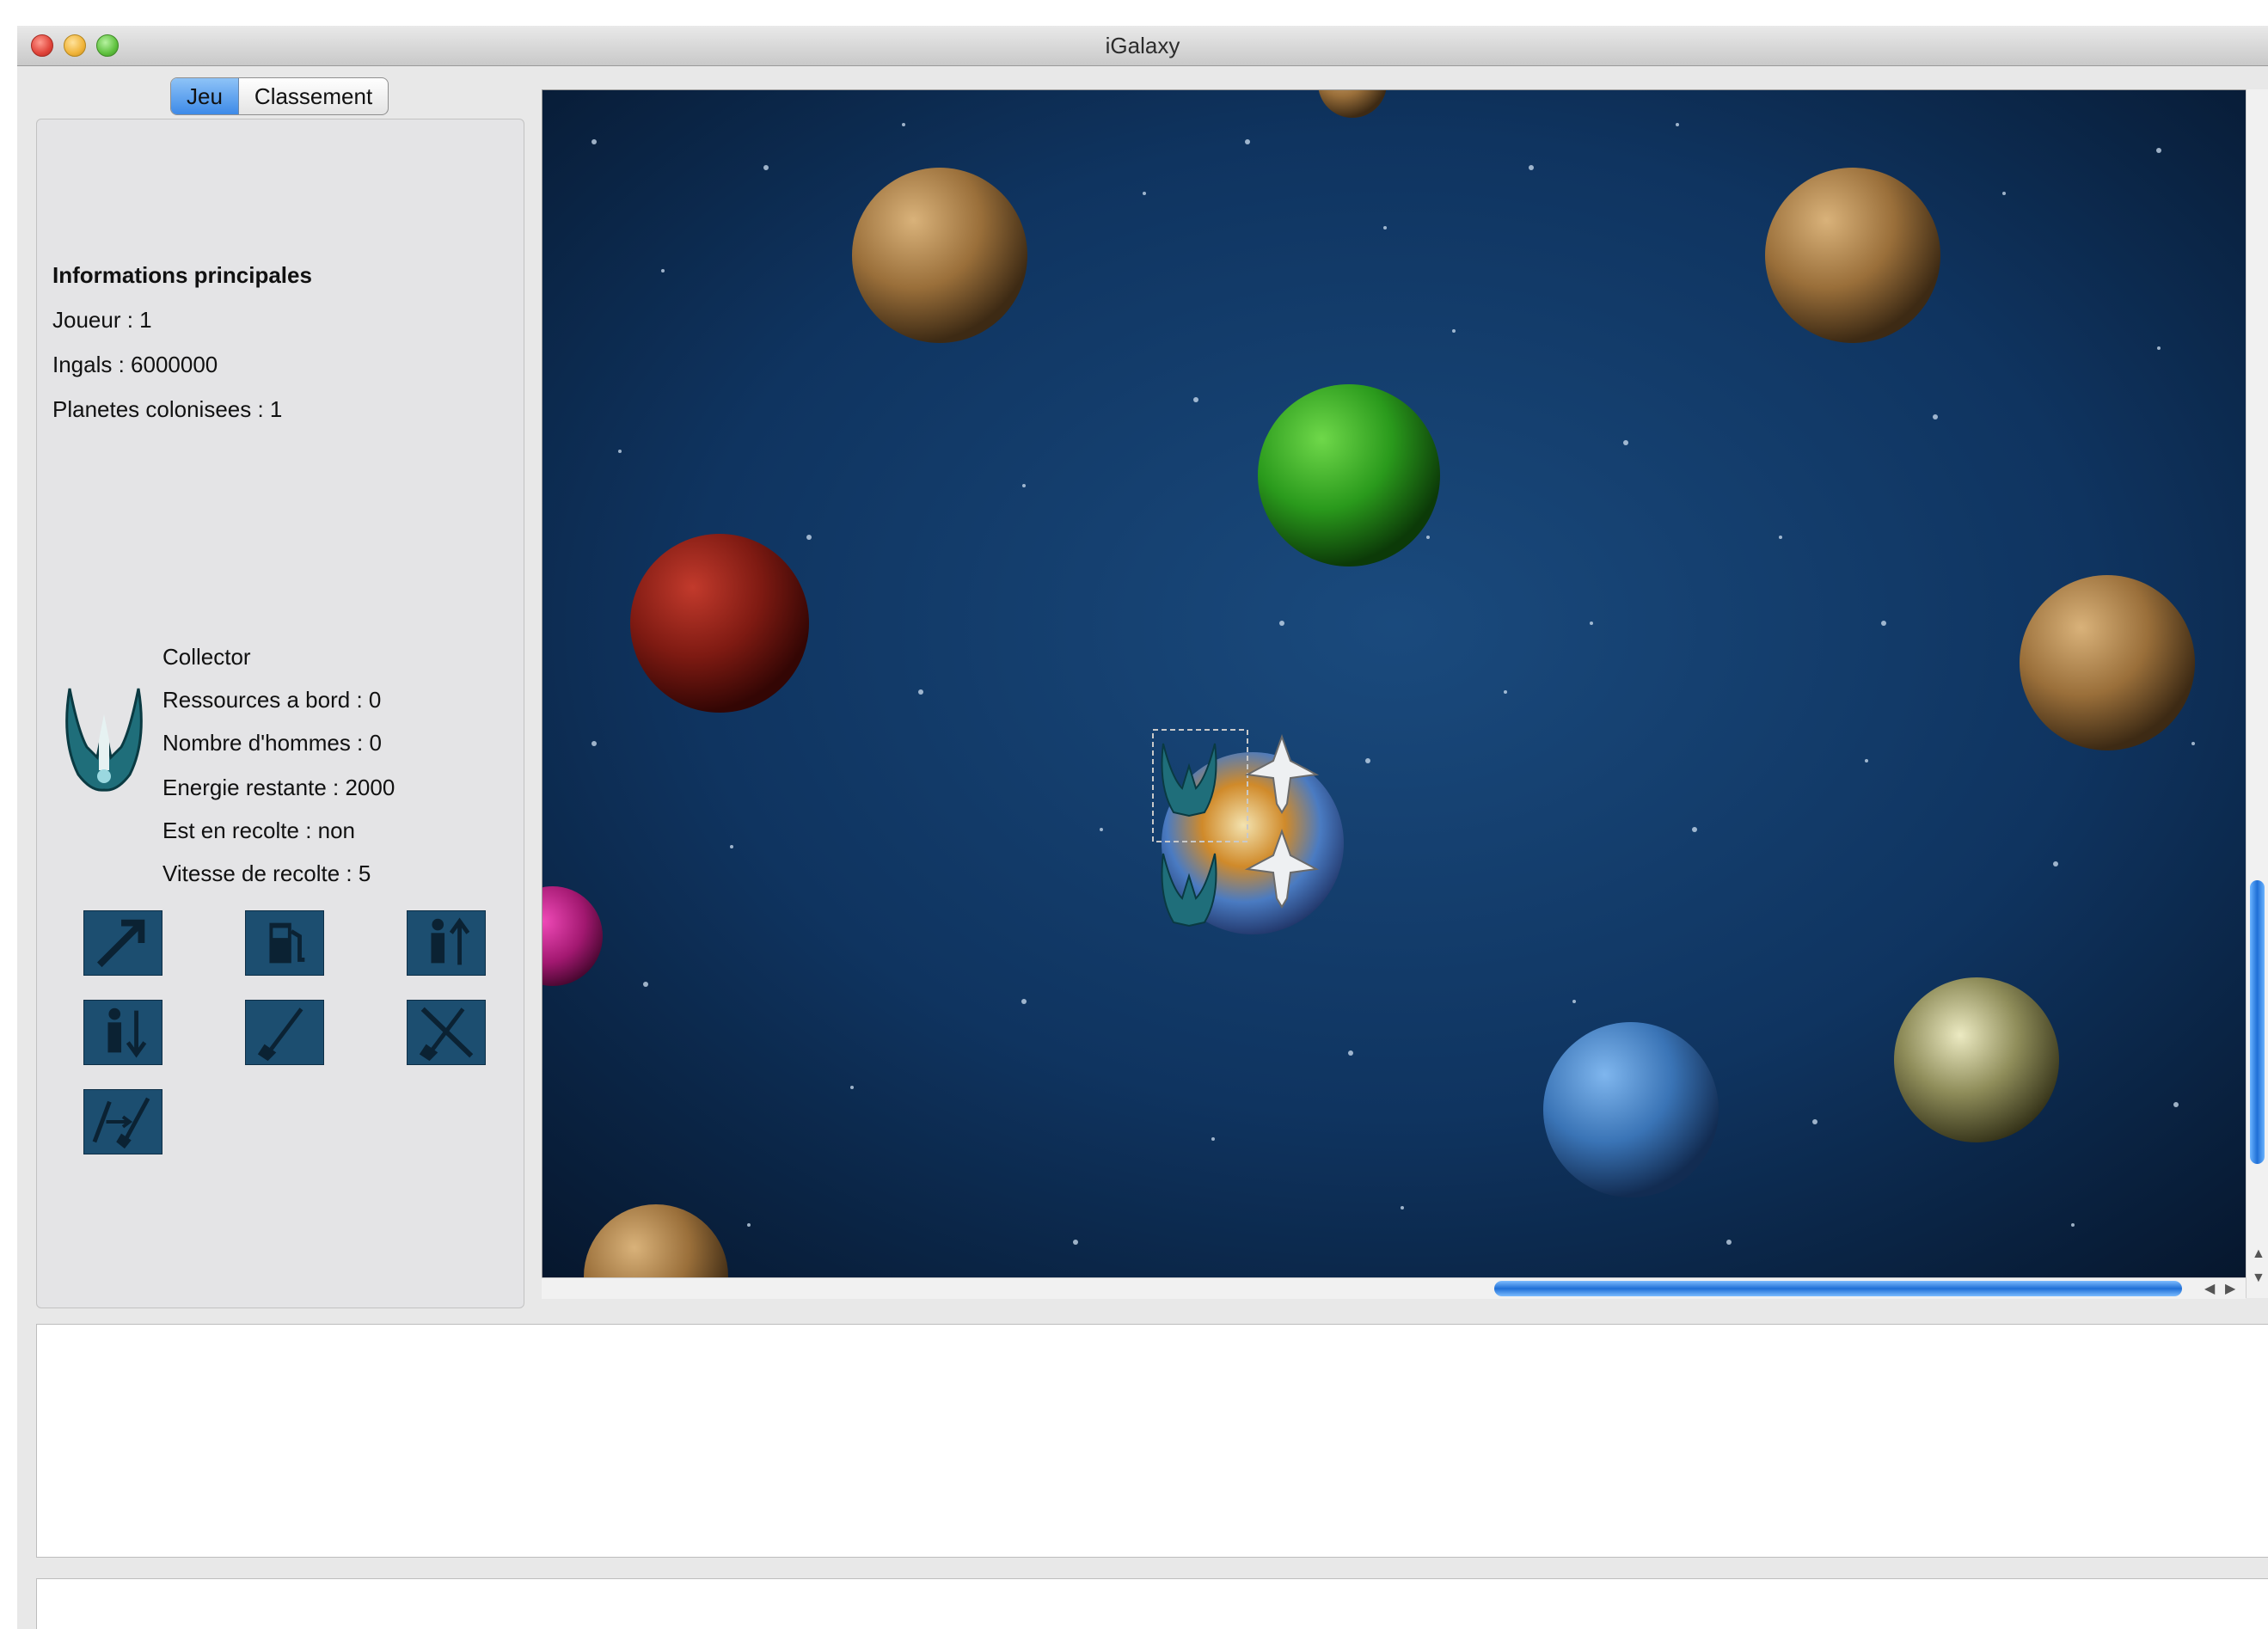  I want to click on collector-ship-icon, so click(104, 740).